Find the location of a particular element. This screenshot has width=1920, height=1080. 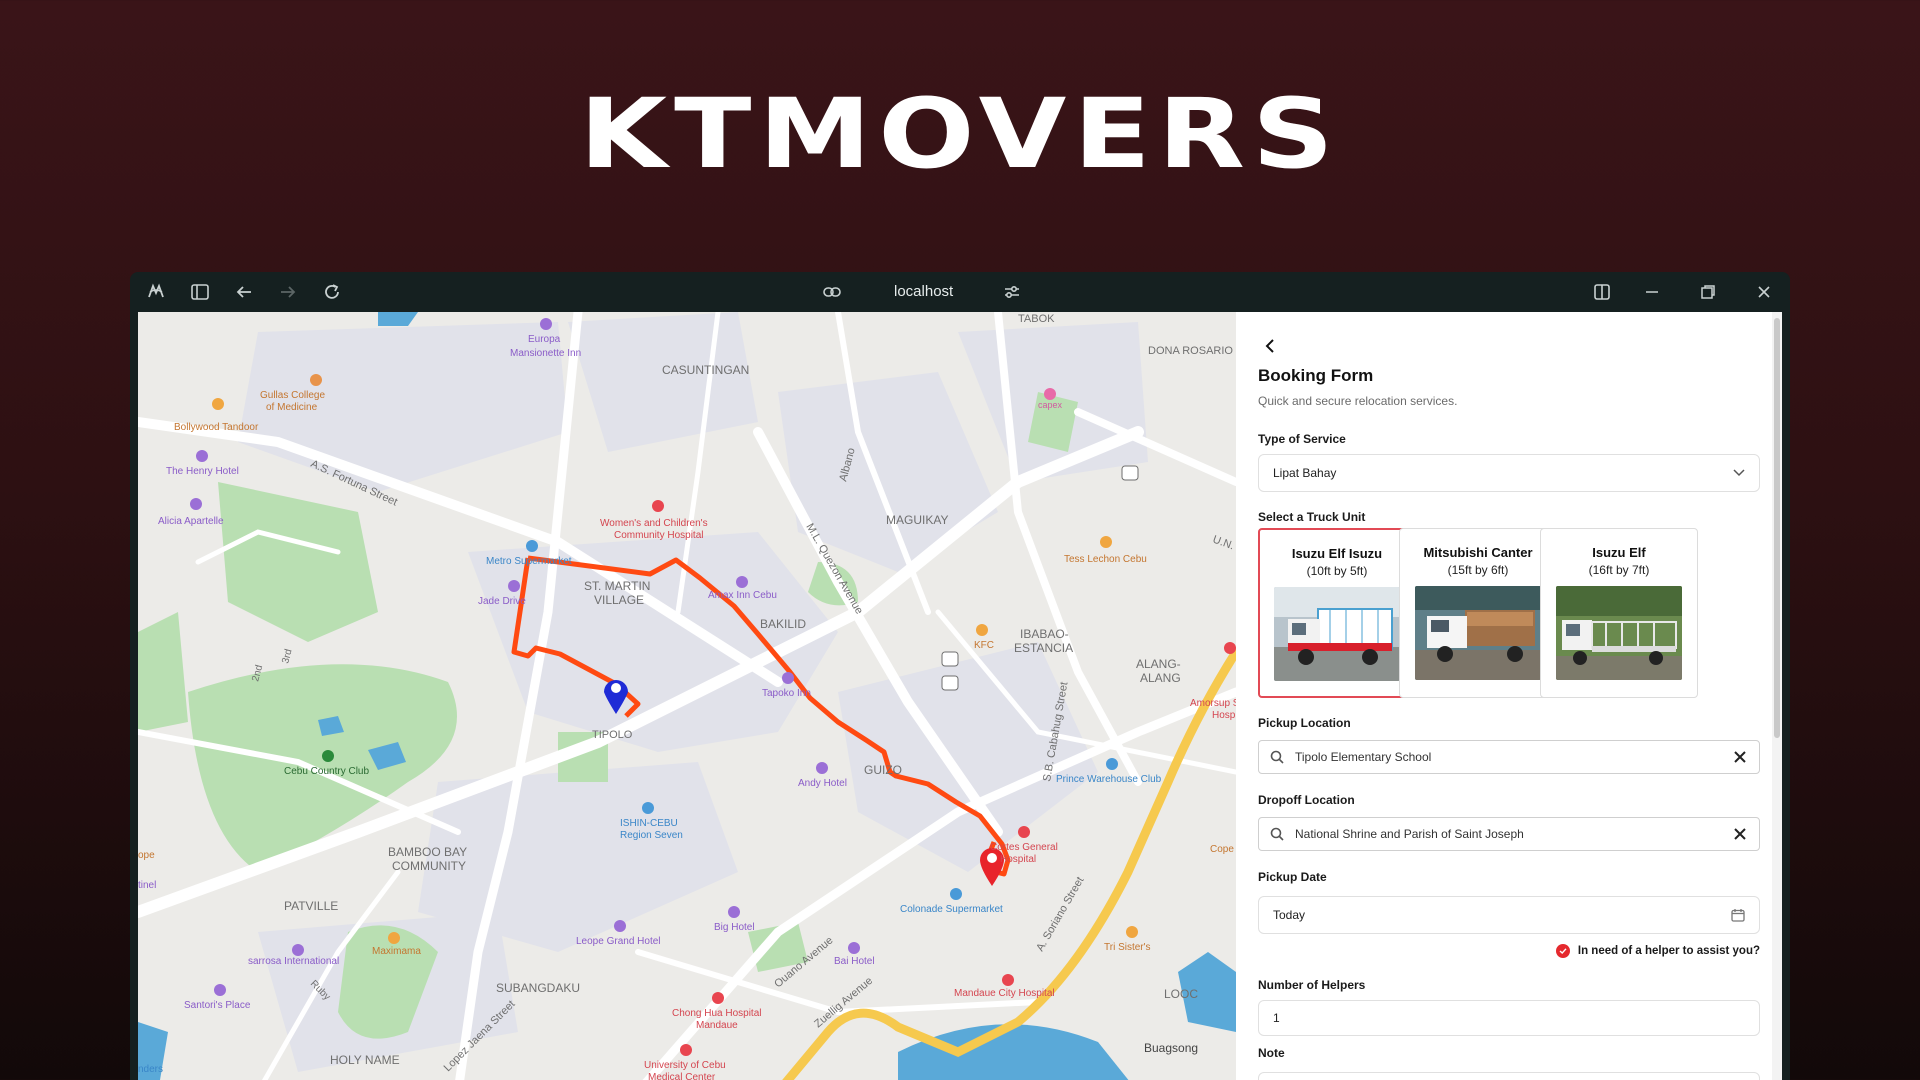

map-label: capex is located at coordinates (1050, 405).